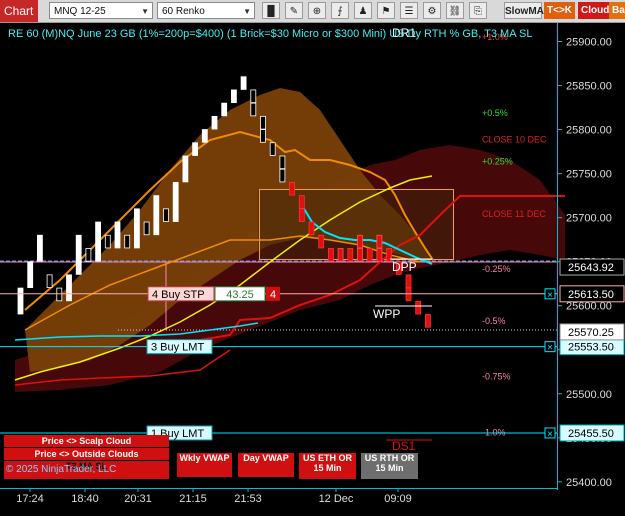  What do you see at coordinates (183, 11) in the screenshot?
I see `period-value: 60 Renko` at bounding box center [183, 11].